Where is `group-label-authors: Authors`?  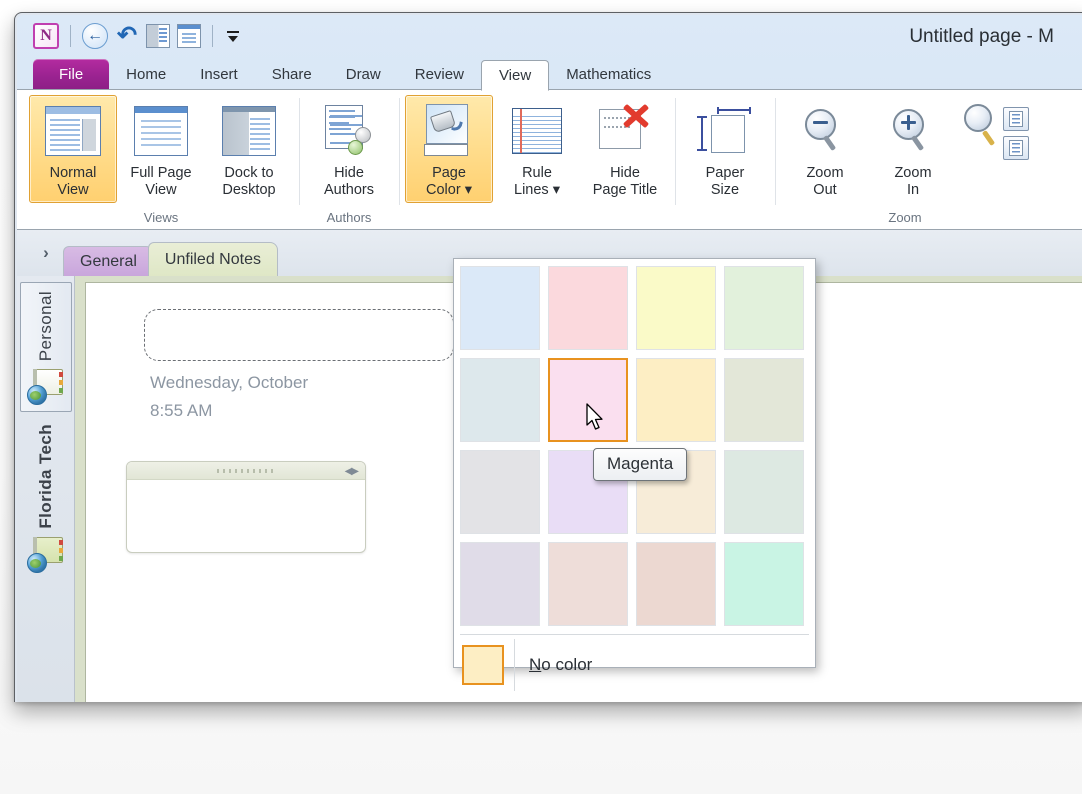
group-label-authors: Authors is located at coordinates (349, 217).